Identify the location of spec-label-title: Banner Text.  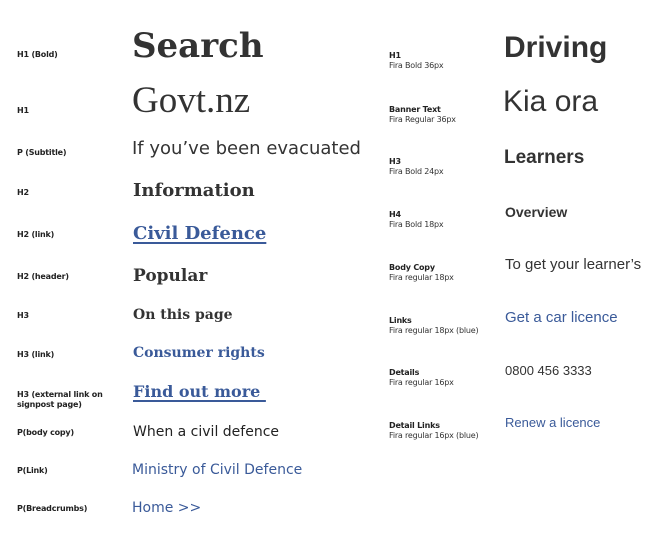
(415, 109).